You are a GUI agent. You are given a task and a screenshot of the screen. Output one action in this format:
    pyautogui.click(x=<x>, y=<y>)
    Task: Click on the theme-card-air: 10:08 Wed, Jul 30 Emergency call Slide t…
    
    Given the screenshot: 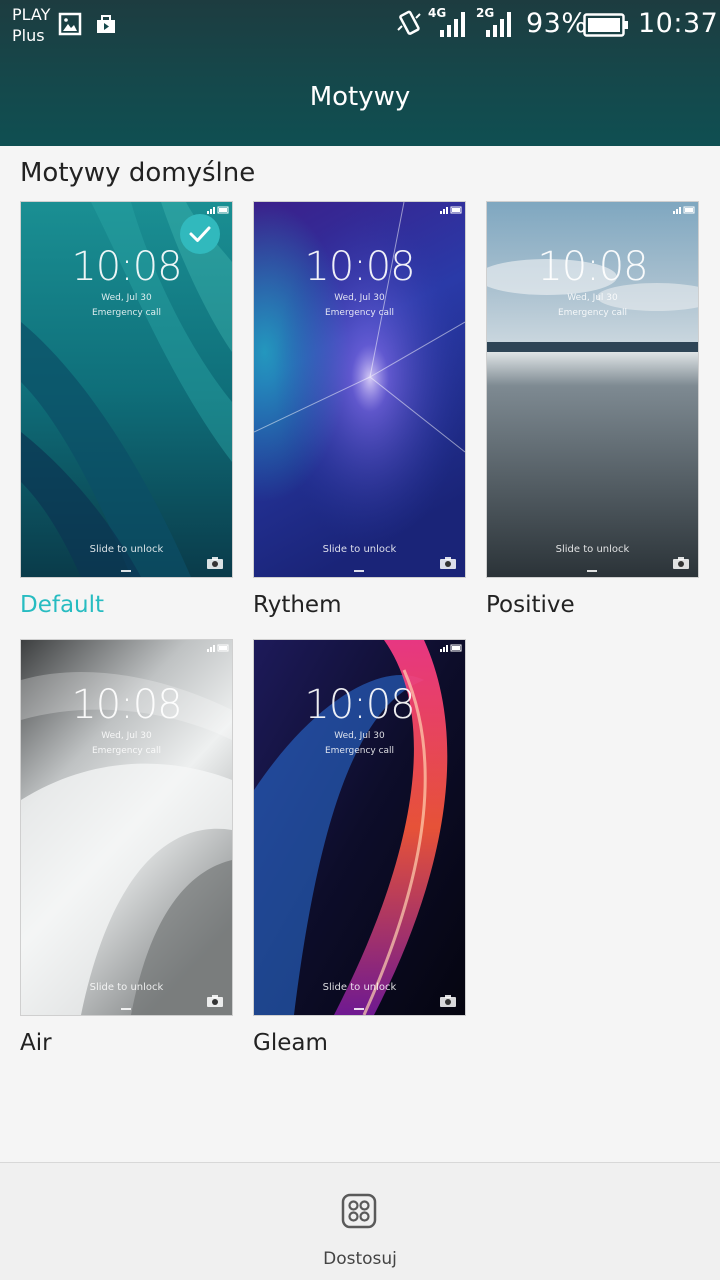 What is the action you would take?
    pyautogui.click(x=126, y=827)
    